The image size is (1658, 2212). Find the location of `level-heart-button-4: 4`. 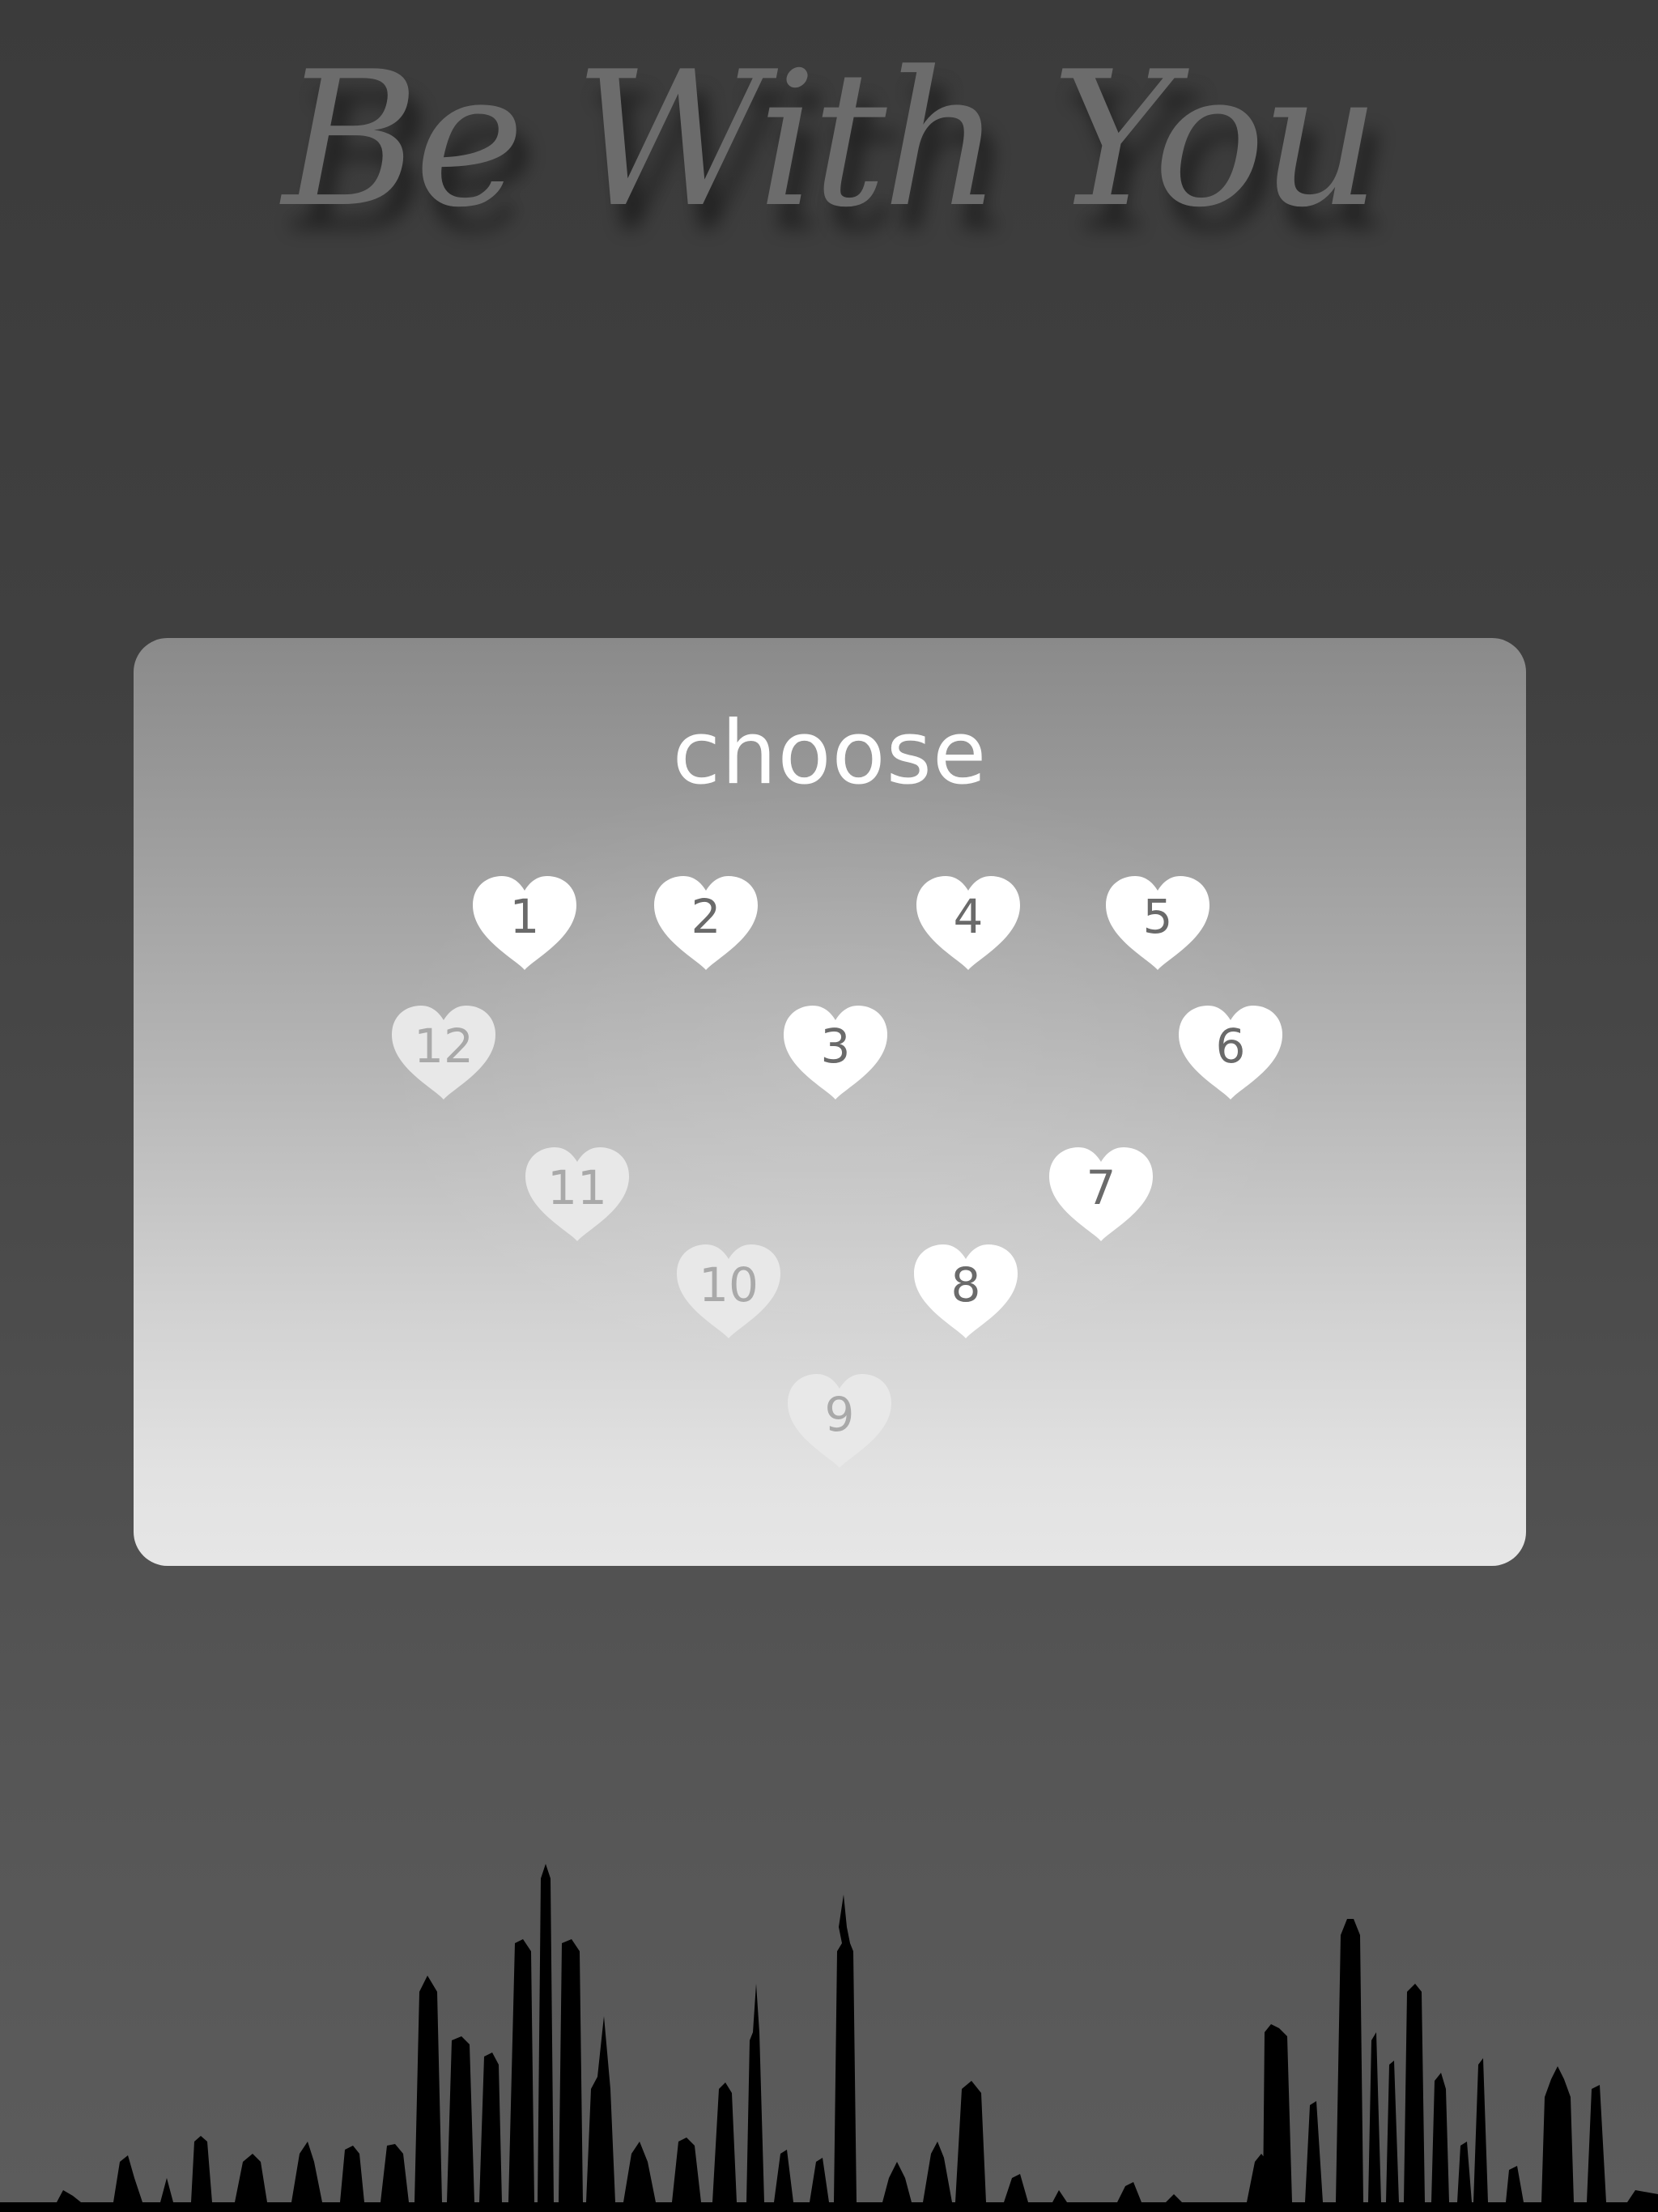

level-heart-button-4: 4 is located at coordinates (968, 925).